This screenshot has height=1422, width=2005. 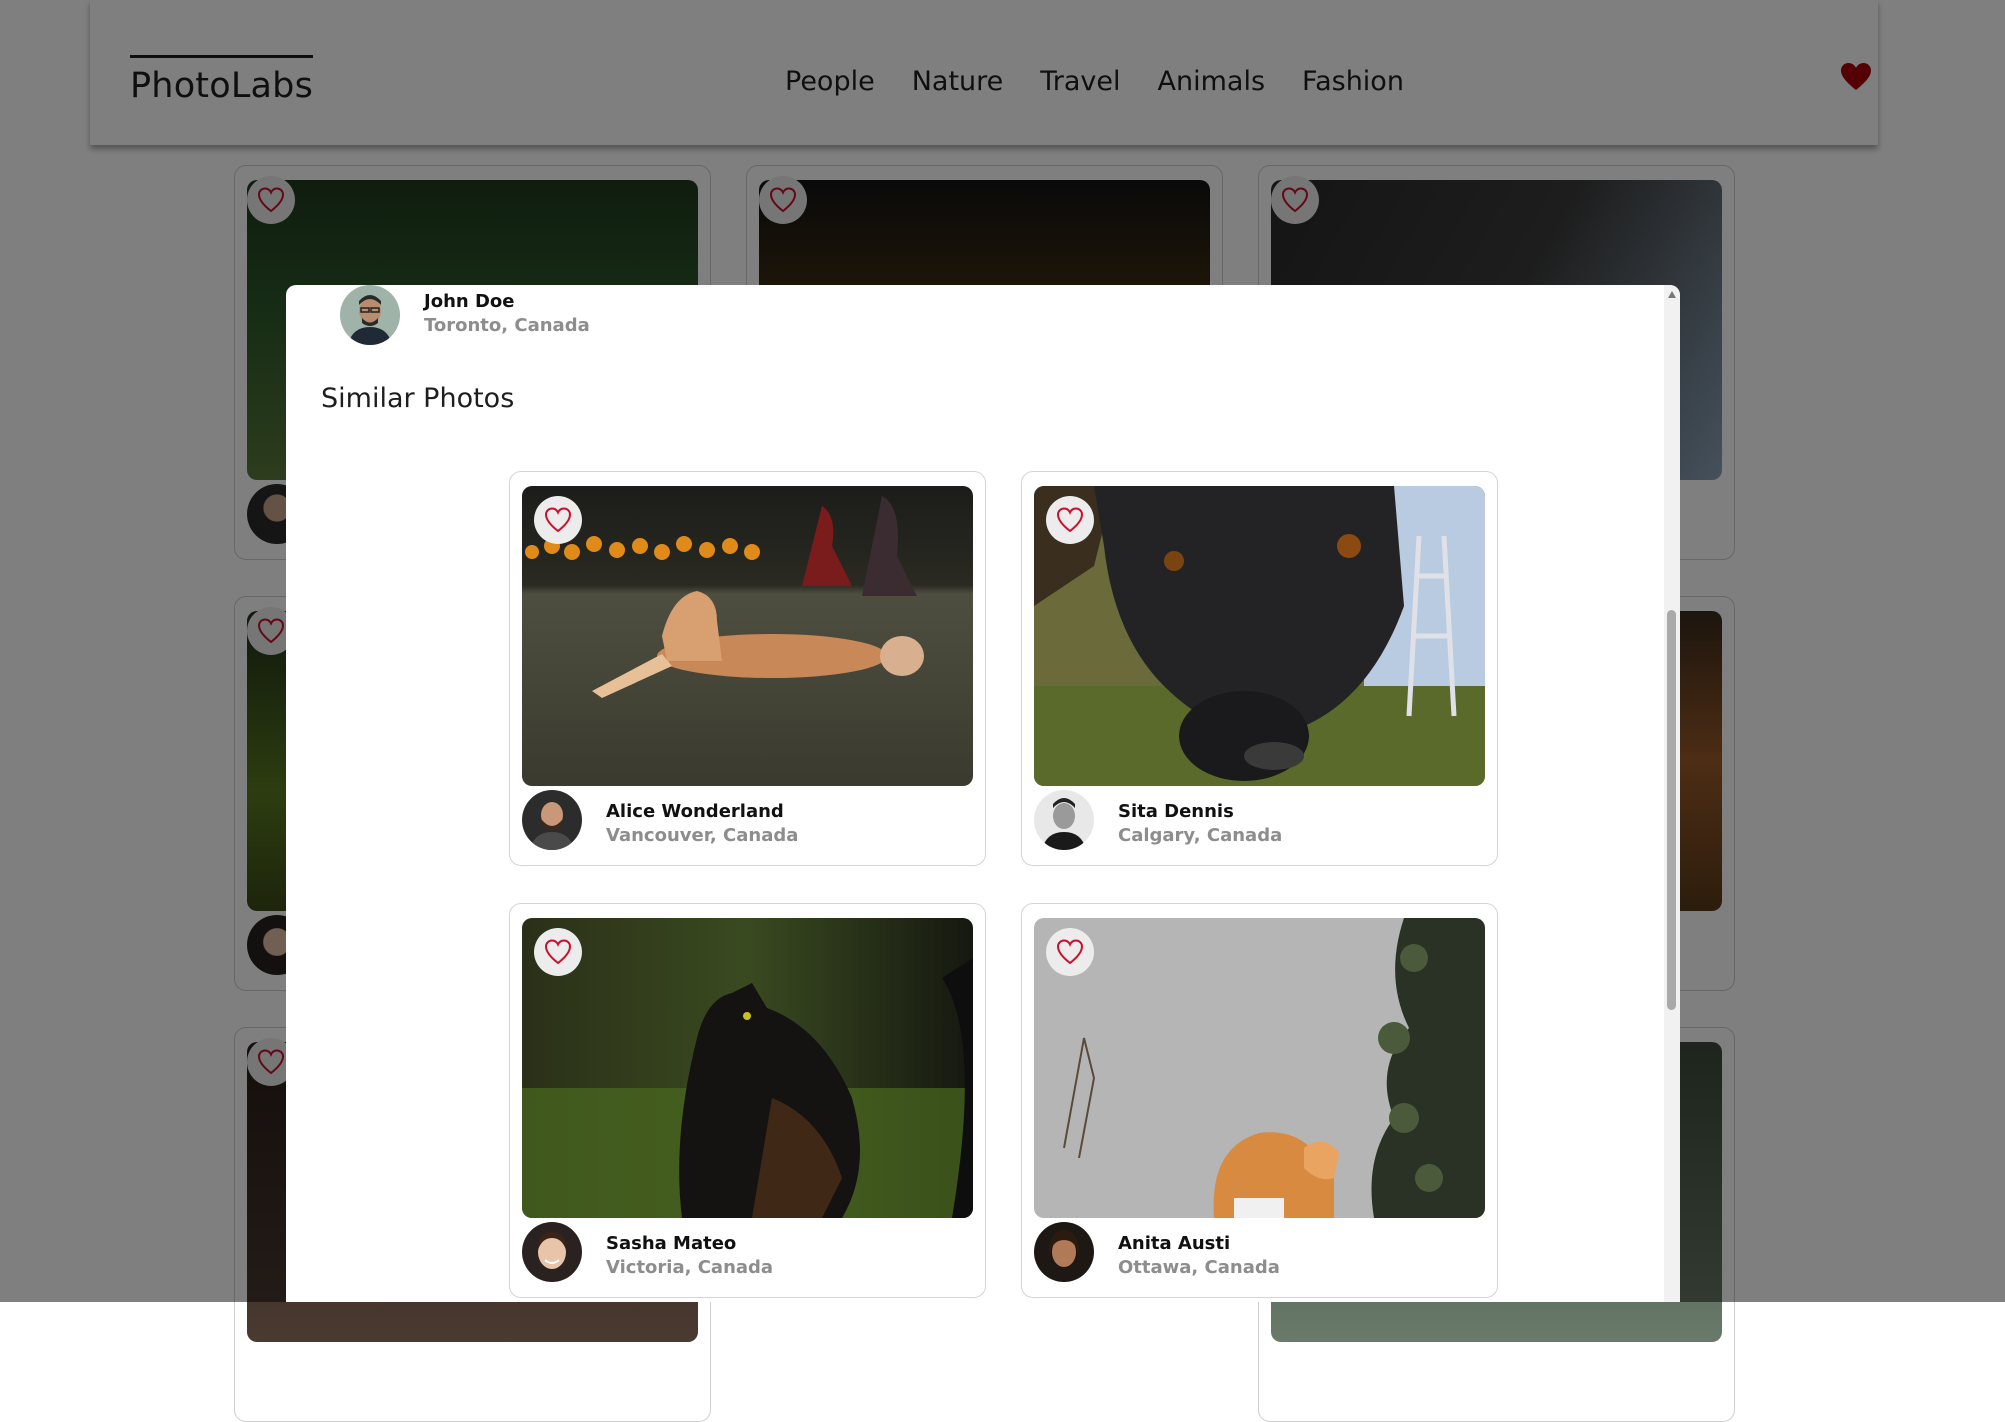 What do you see at coordinates (469, 301) in the screenshot?
I see `owner-name: John Doe` at bounding box center [469, 301].